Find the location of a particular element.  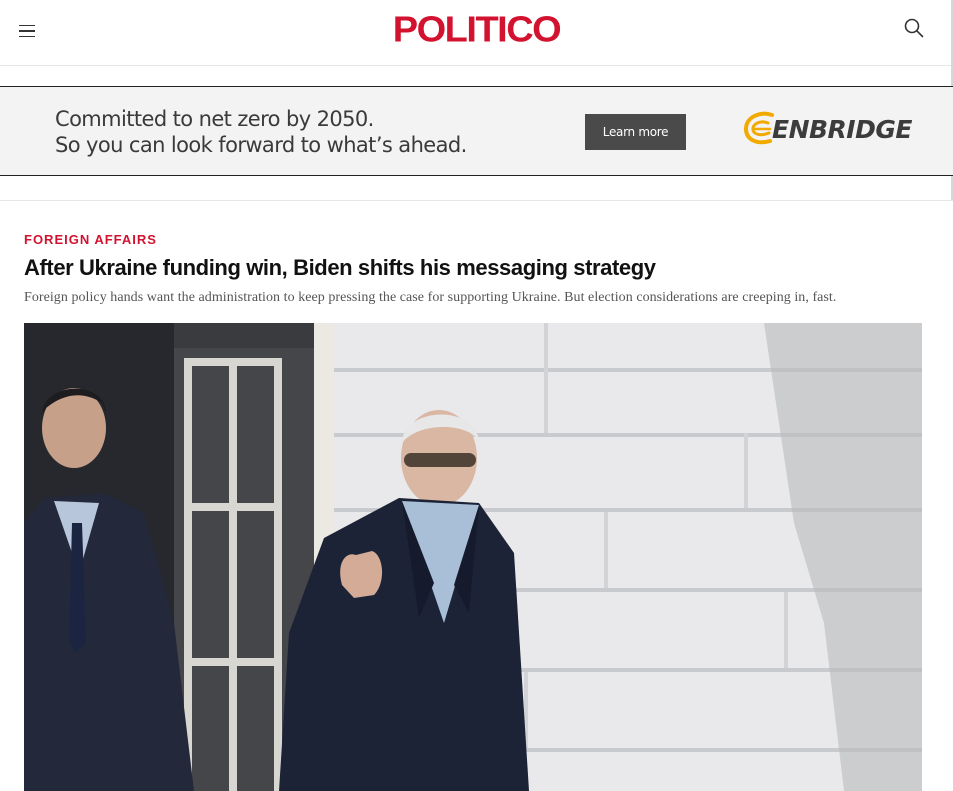

article-kicker: FOREIGN AFFAIRS is located at coordinates (90, 239).